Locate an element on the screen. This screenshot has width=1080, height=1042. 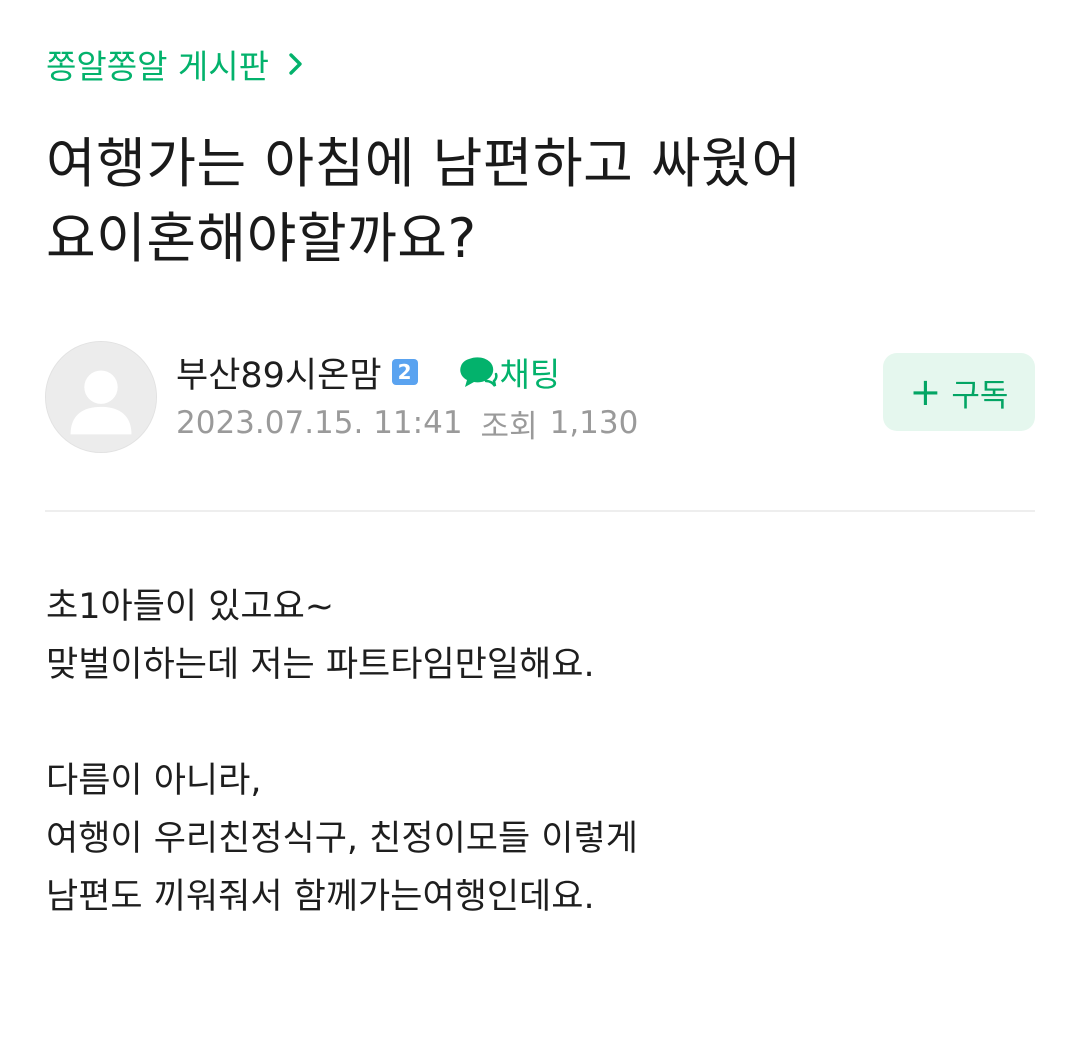
body-line is located at coordinates (541, 723).